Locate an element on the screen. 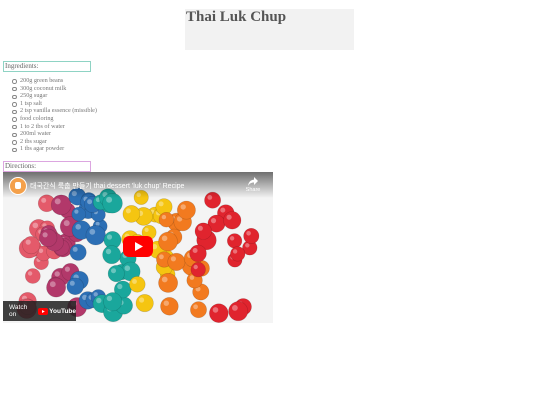  share-button: Share is located at coordinates (253, 185).